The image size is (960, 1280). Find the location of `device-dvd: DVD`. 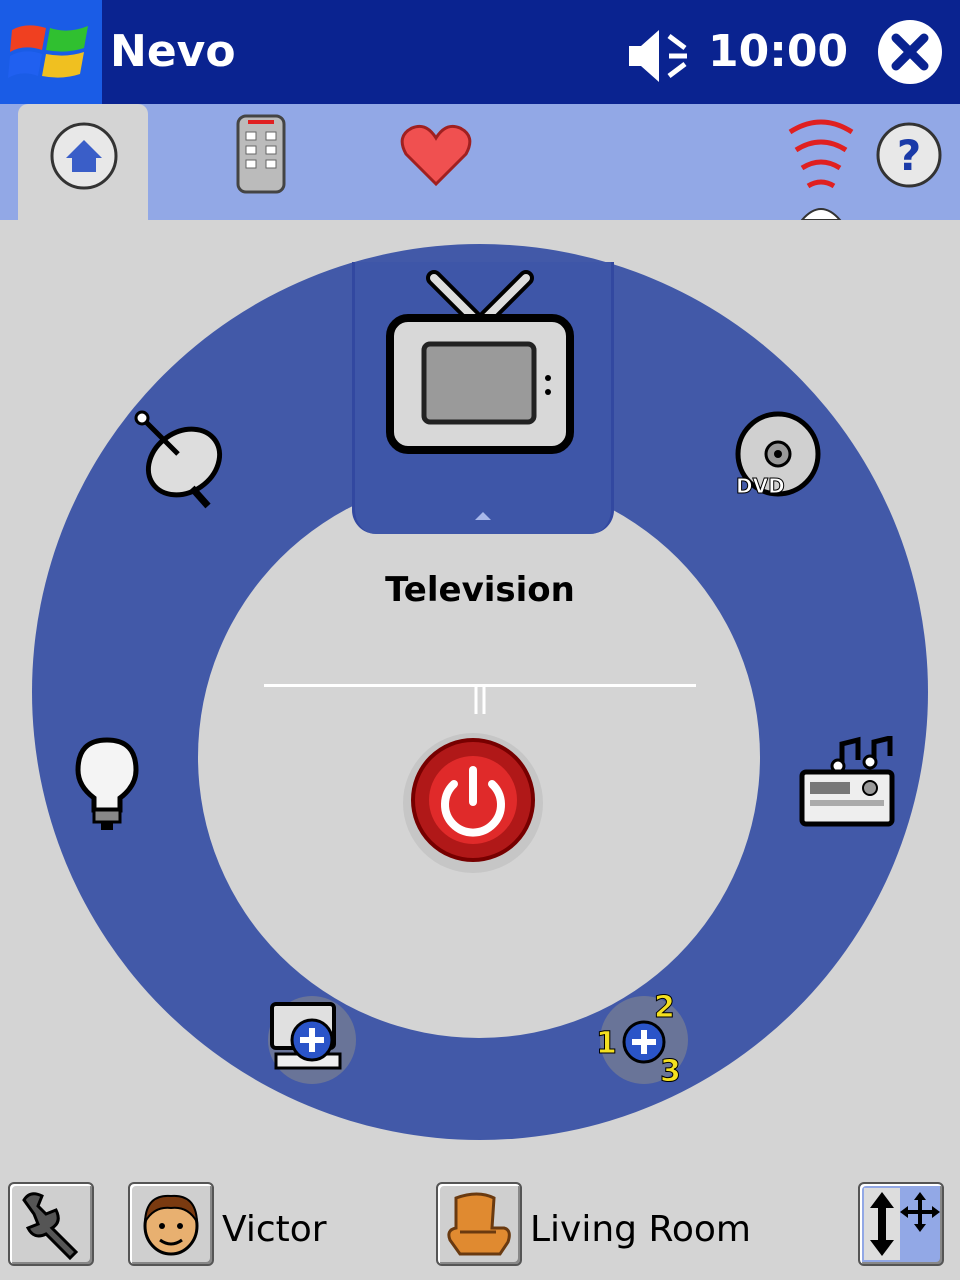

device-dvd: DVD is located at coordinates (776, 456).